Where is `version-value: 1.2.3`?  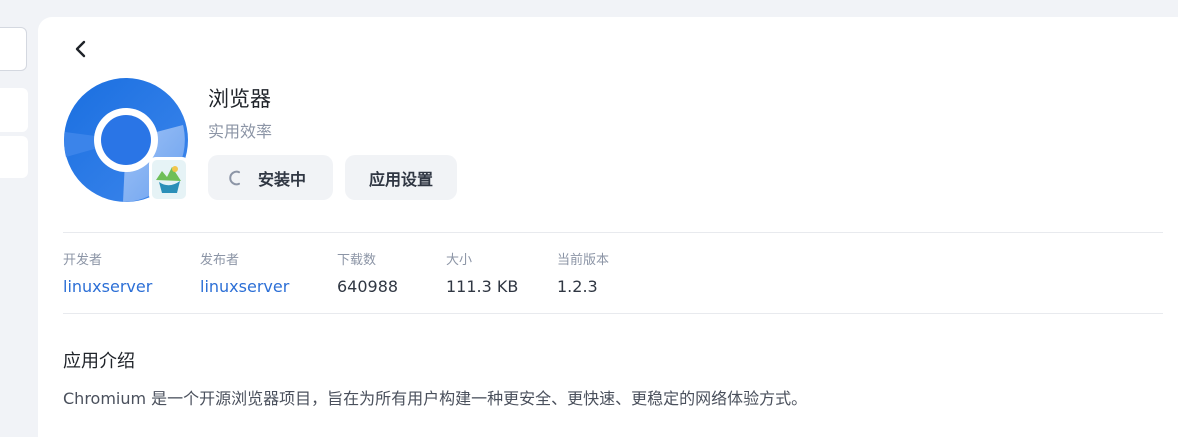
version-value: 1.2.3 is located at coordinates (577, 286).